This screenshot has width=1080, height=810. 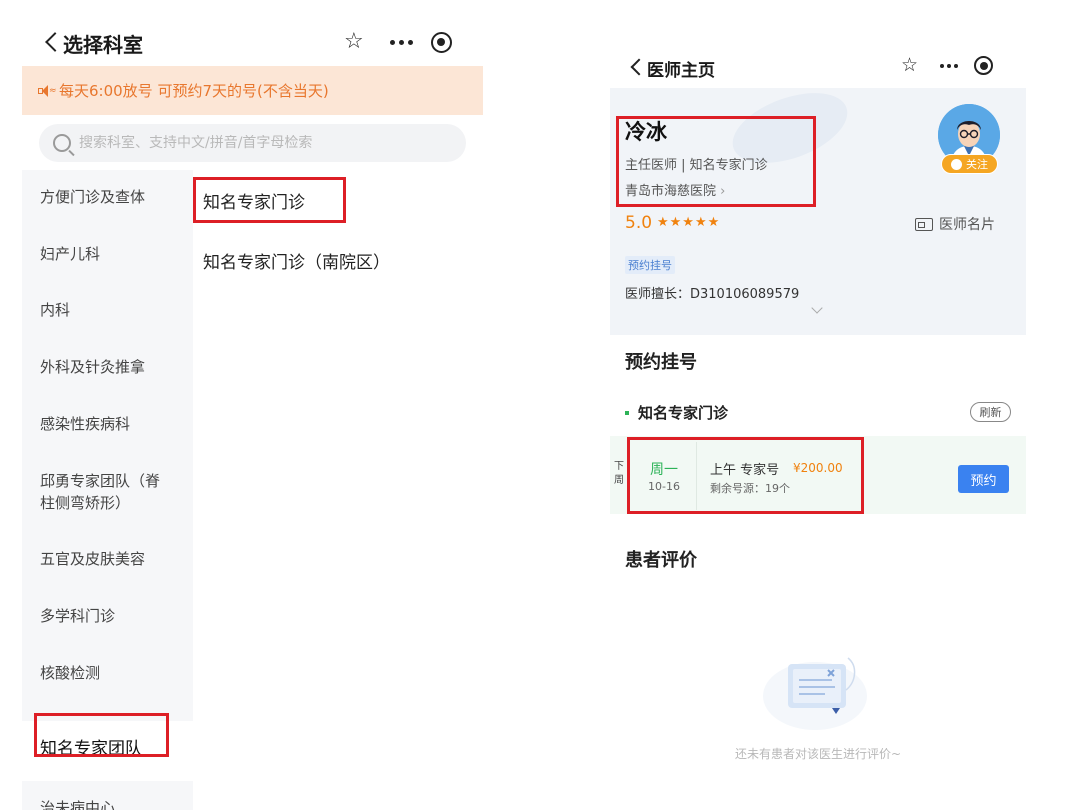 I want to click on page-title: 医师主页, so click(x=681, y=71).